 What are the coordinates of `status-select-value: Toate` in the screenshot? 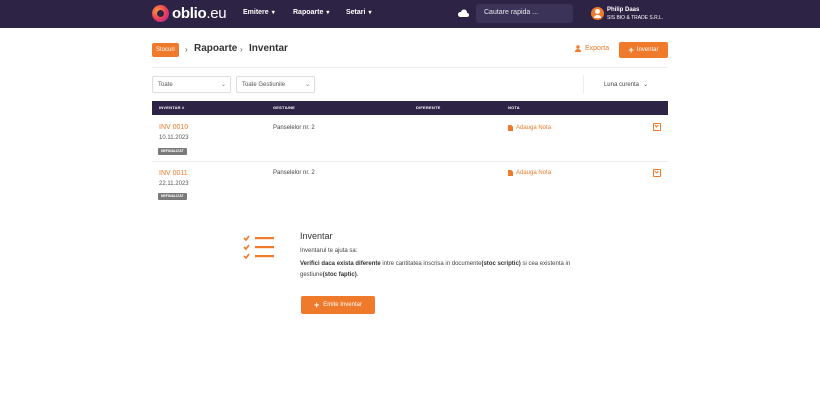 It's located at (165, 85).